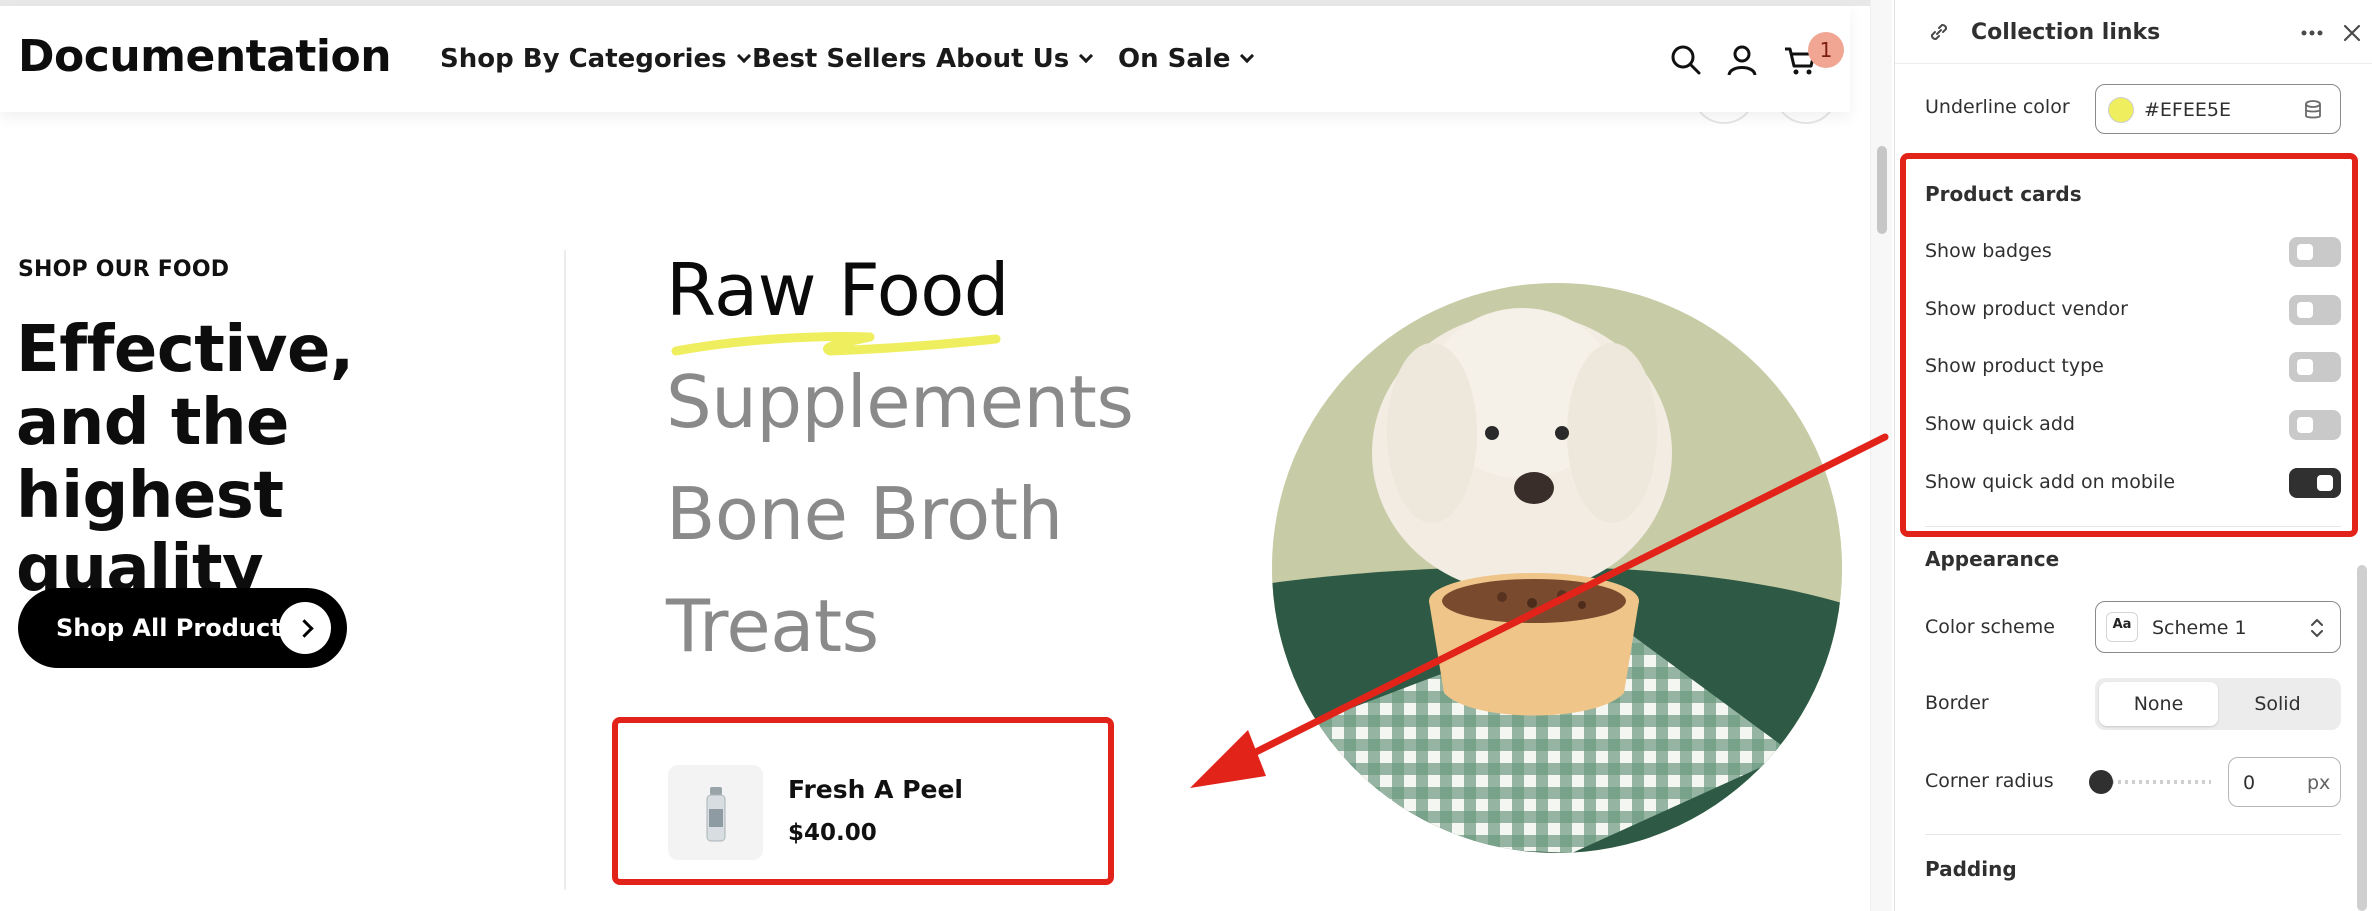  Describe the element at coordinates (1992, 559) in the screenshot. I see `appearance-heading: Appearance` at that location.